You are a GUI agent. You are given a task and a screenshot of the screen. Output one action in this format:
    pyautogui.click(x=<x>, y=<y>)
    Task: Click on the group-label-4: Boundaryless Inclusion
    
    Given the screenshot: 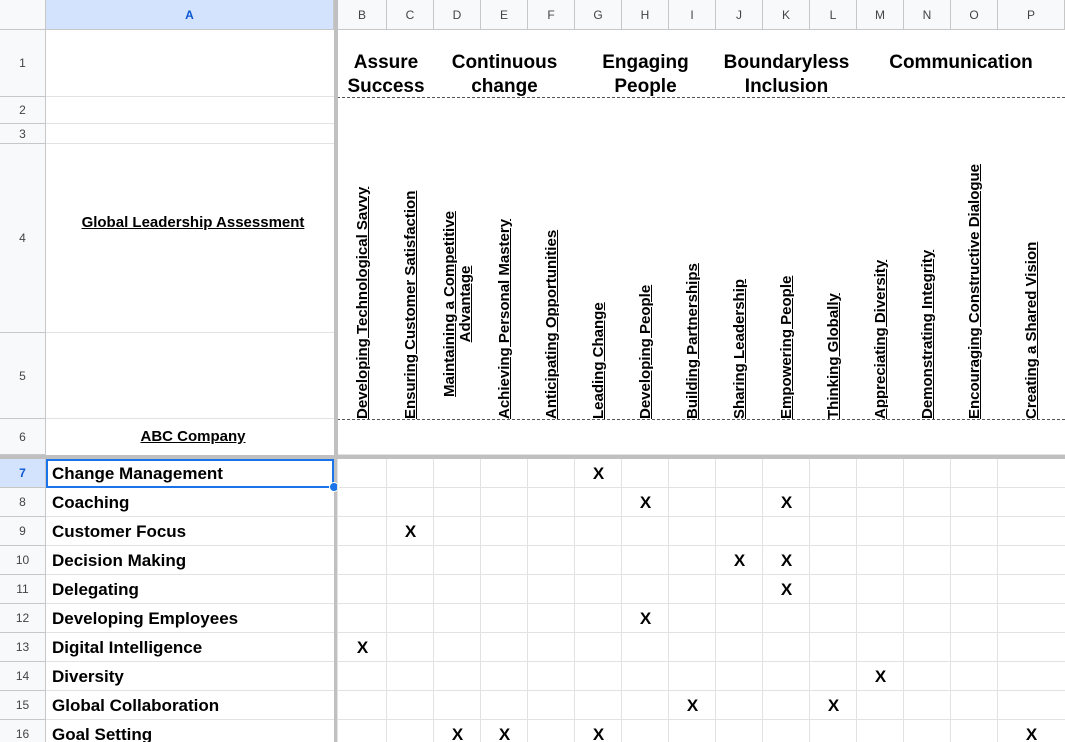 What is the action you would take?
    pyautogui.click(x=786, y=74)
    